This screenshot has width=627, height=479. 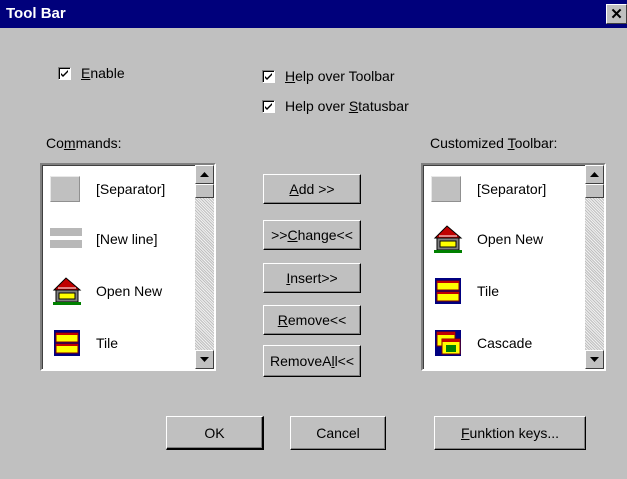 What do you see at coordinates (481, 343) in the screenshot?
I see `list-item: Cascade` at bounding box center [481, 343].